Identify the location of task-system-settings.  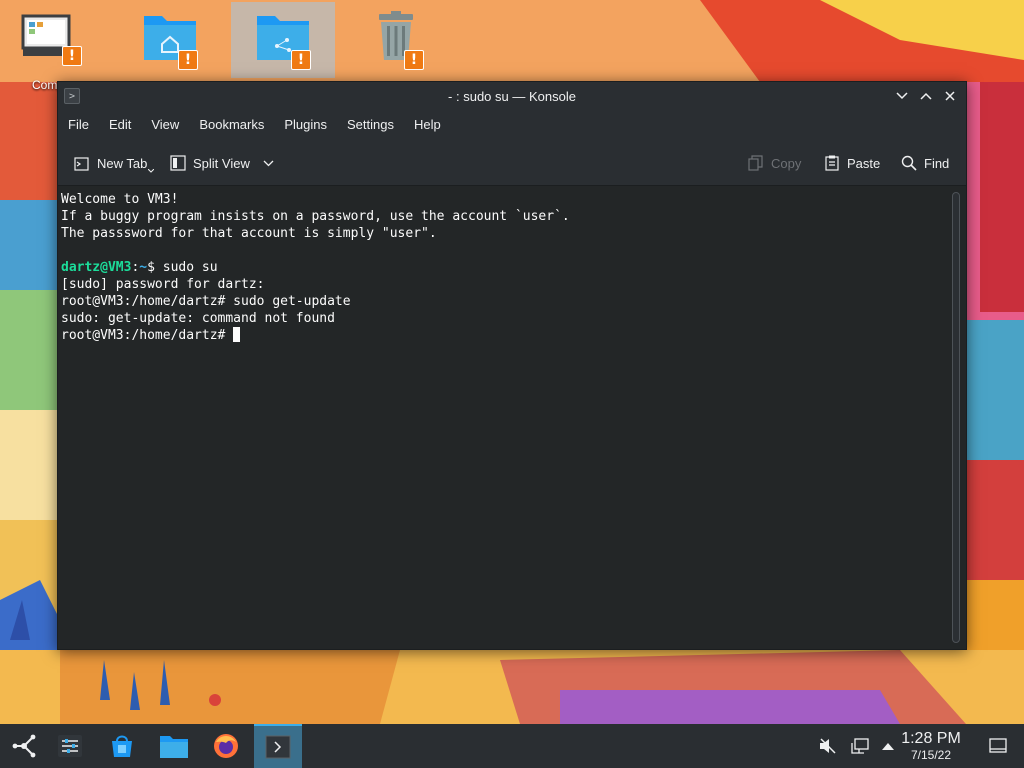
(70, 746).